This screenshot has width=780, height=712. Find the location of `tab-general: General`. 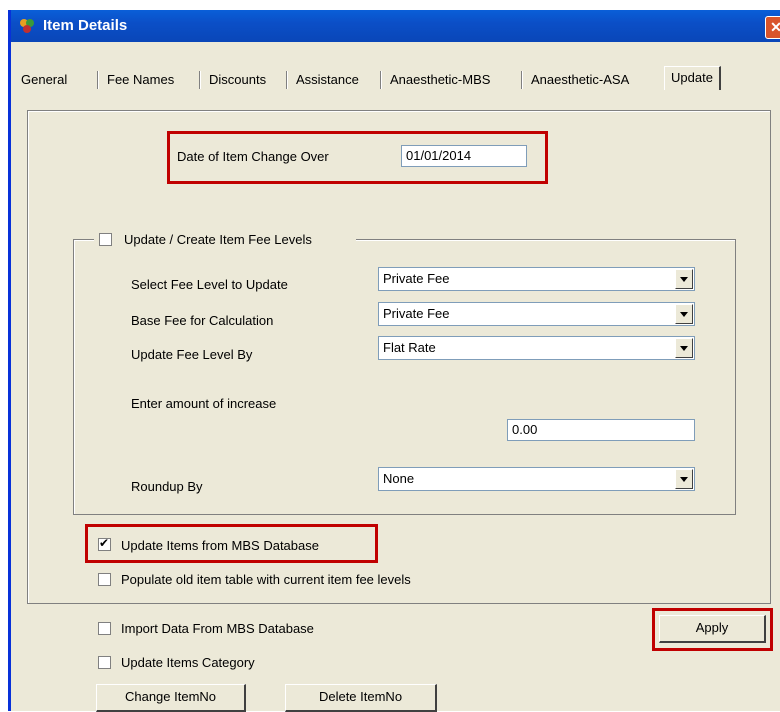

tab-general: General is located at coordinates (44, 80).